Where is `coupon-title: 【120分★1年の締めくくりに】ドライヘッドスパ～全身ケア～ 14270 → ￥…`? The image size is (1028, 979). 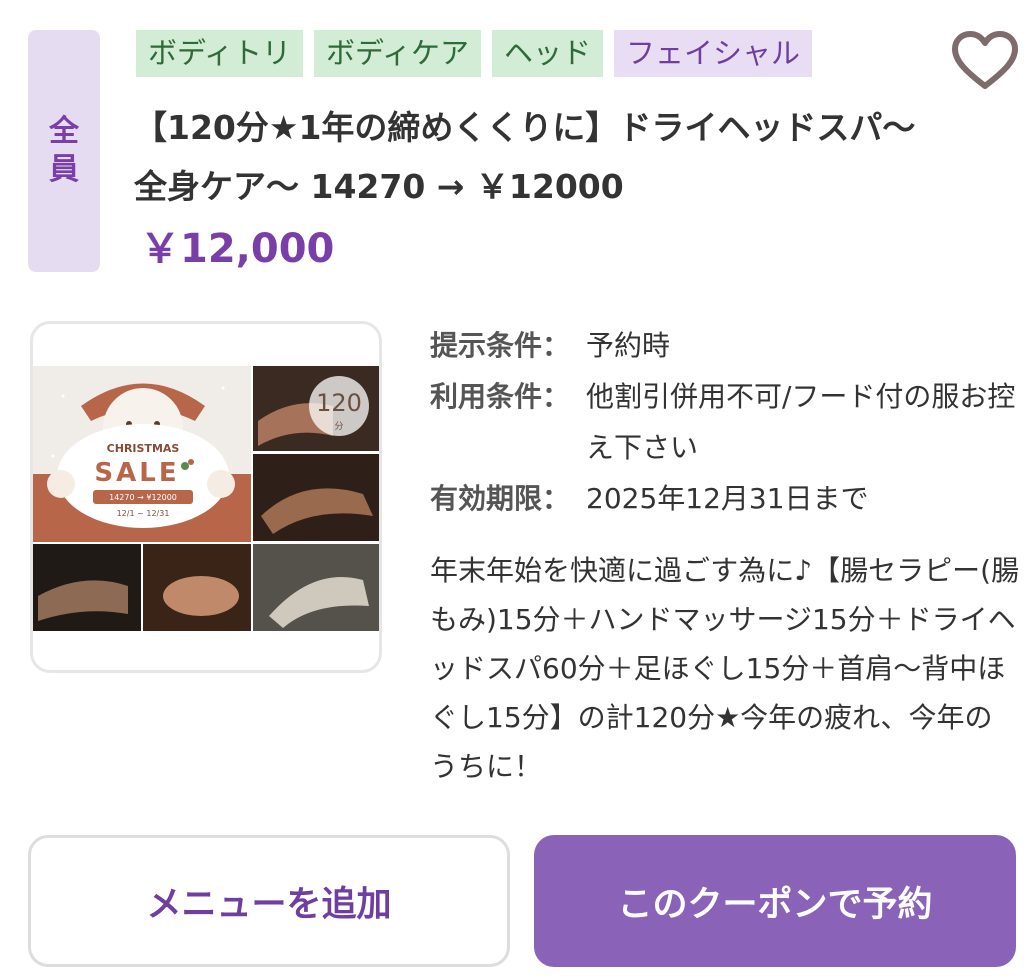 coupon-title: 【120分★1年の締めくくりに】ドライヘッドスパ～全身ケア～ 14270 → ￥… is located at coordinates (525, 157).